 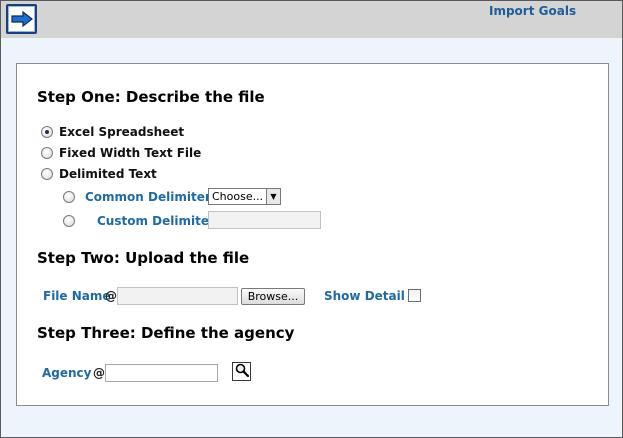 I want to click on agency-input, so click(x=161, y=373).